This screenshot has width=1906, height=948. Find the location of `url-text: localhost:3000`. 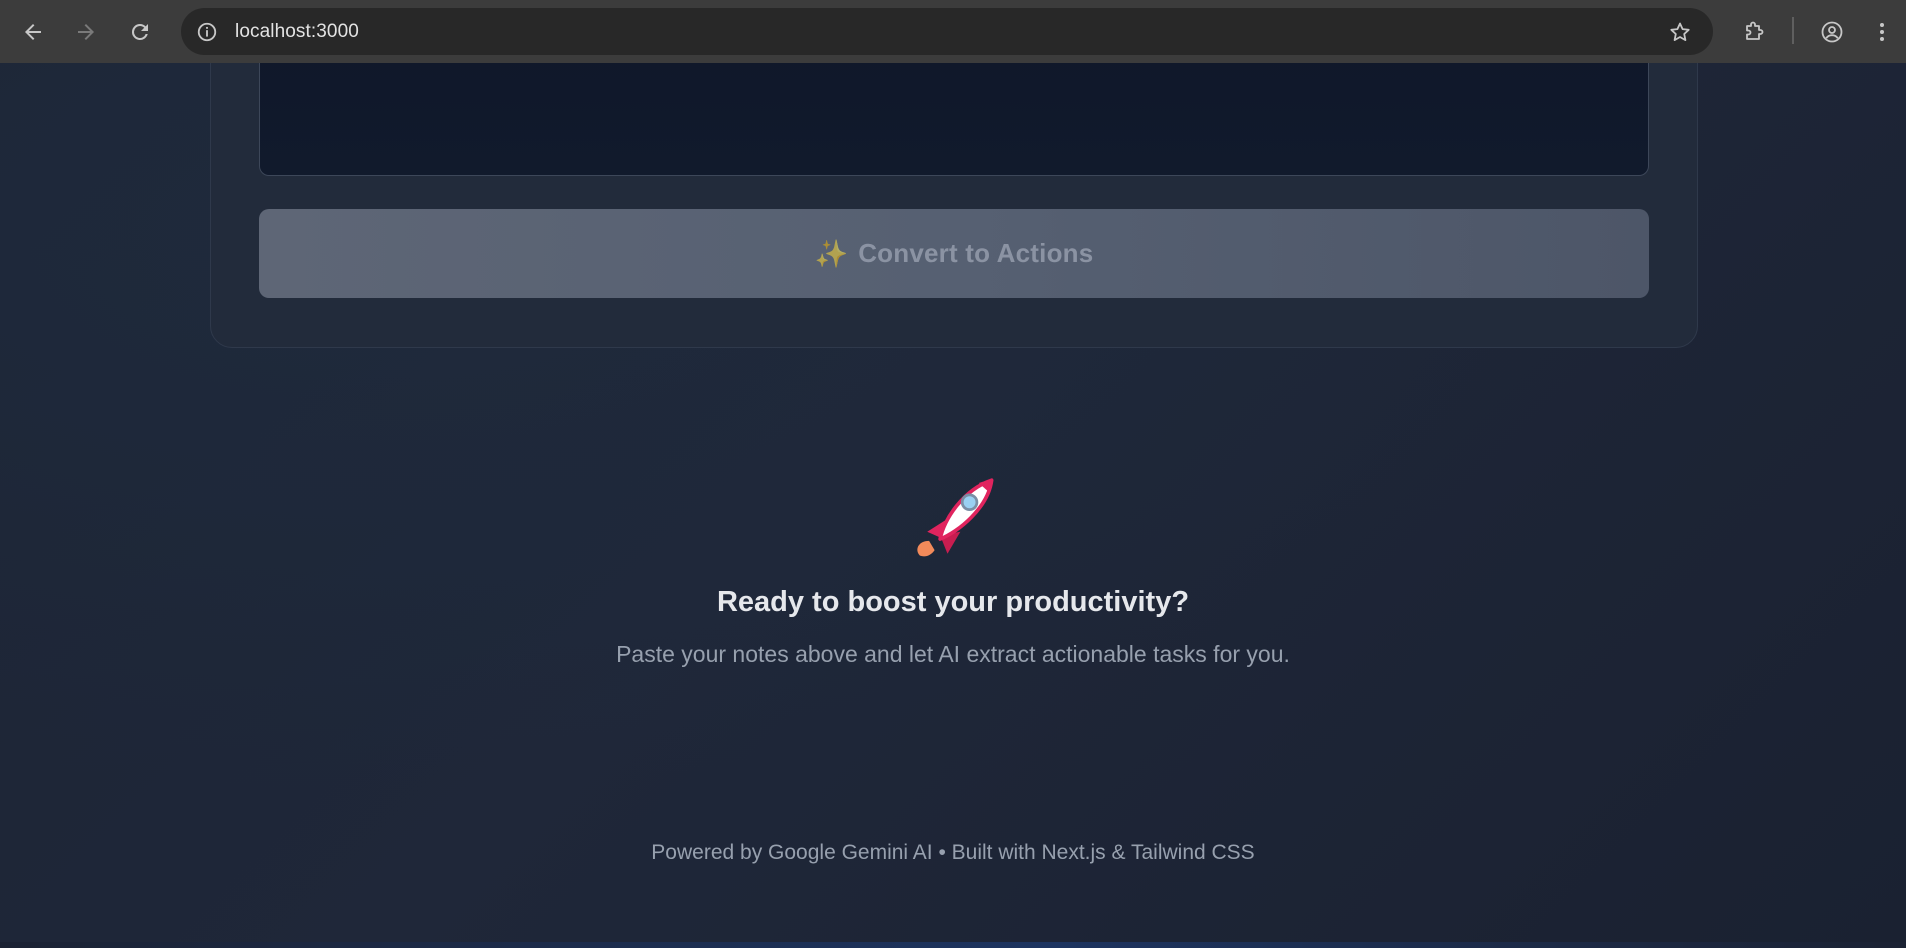

url-text: localhost:3000 is located at coordinates (297, 32).